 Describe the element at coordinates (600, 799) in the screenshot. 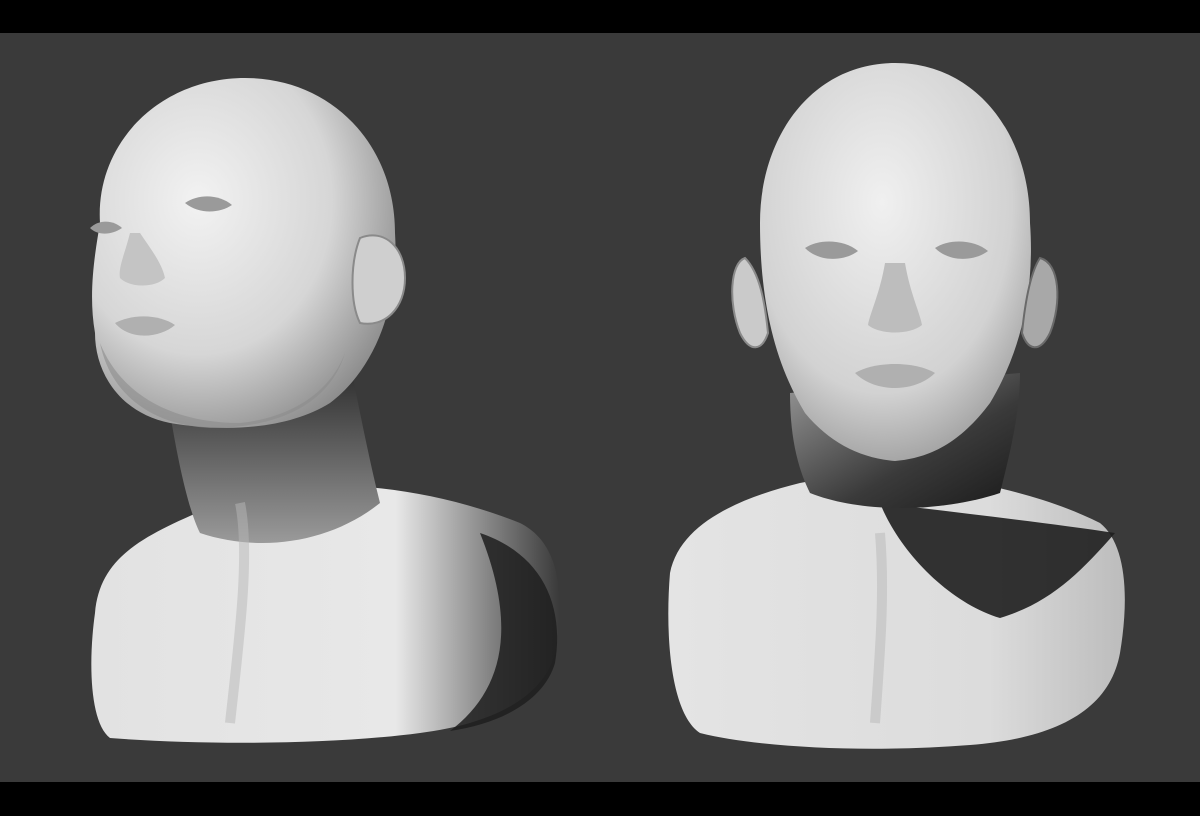

I see `letterbox-bottom` at that location.